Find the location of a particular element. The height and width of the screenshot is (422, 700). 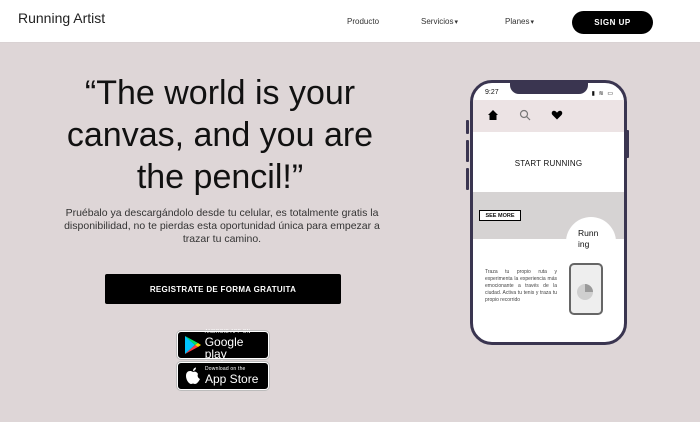

pie-graphic-icon is located at coordinates (585, 292).